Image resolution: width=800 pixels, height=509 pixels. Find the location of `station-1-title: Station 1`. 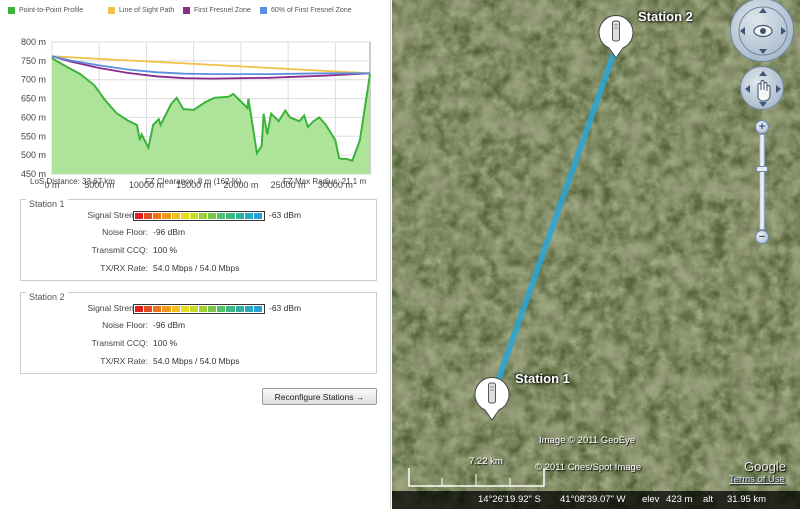

station-1-title: Station 1 is located at coordinates (47, 204).